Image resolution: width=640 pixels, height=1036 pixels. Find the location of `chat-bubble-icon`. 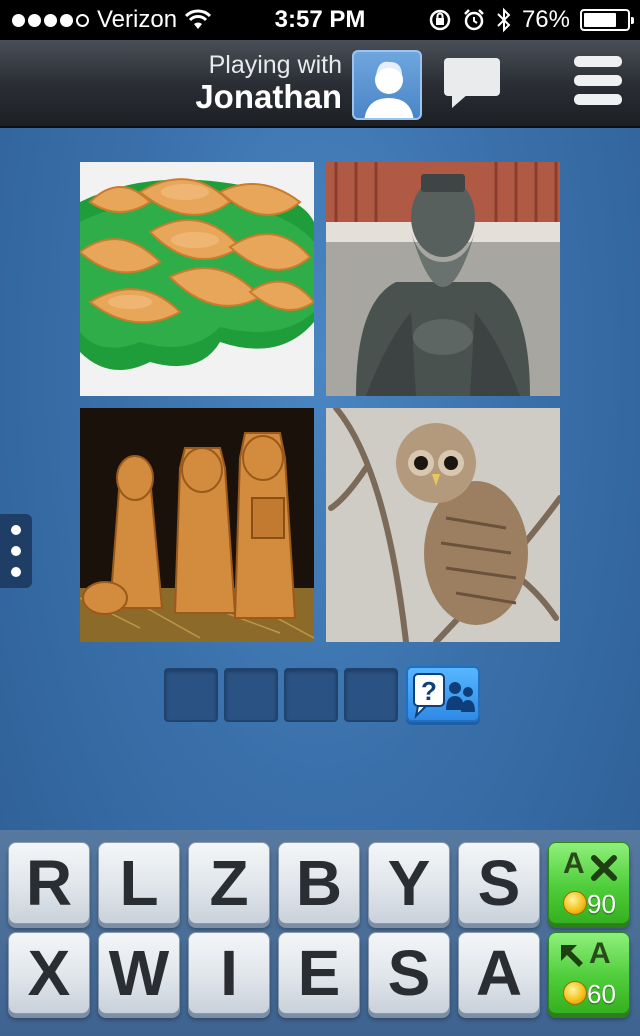

chat-bubble-icon is located at coordinates (472, 83).